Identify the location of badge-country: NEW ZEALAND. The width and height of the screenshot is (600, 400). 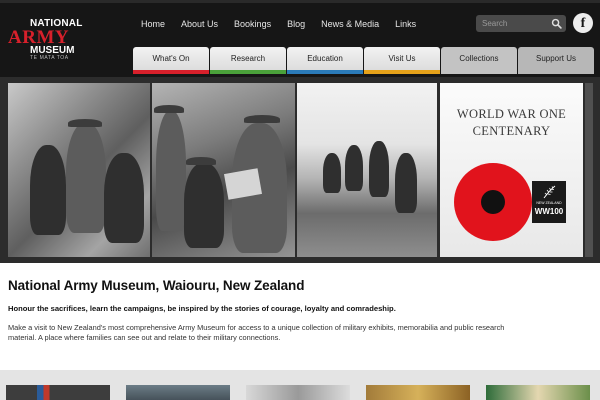
(549, 203).